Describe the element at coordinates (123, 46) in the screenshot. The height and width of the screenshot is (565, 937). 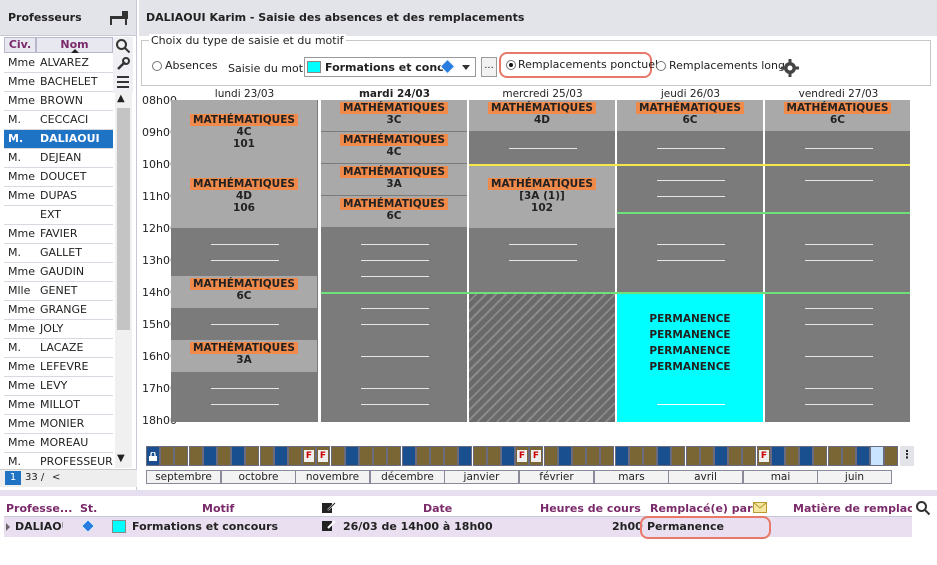
I see `search-icon` at that location.